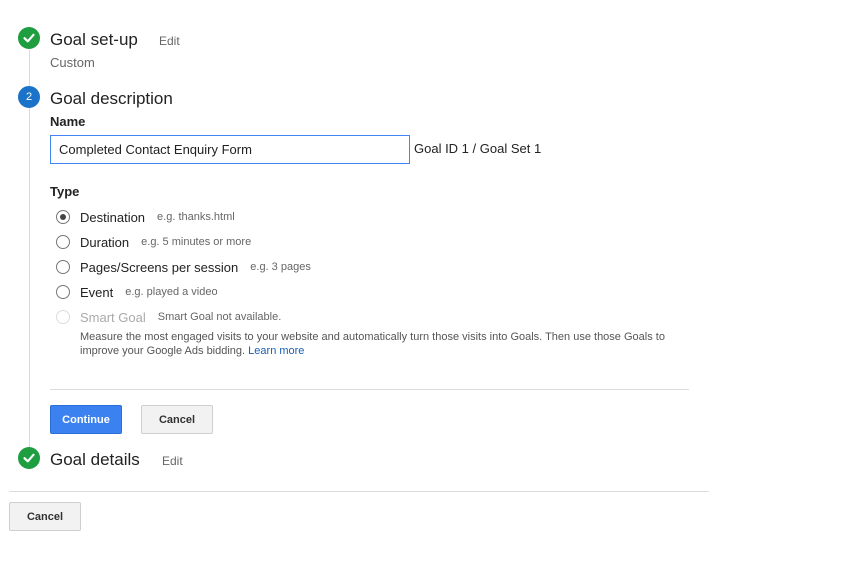  I want to click on option-hint: Smart Goal not available., so click(219, 317).